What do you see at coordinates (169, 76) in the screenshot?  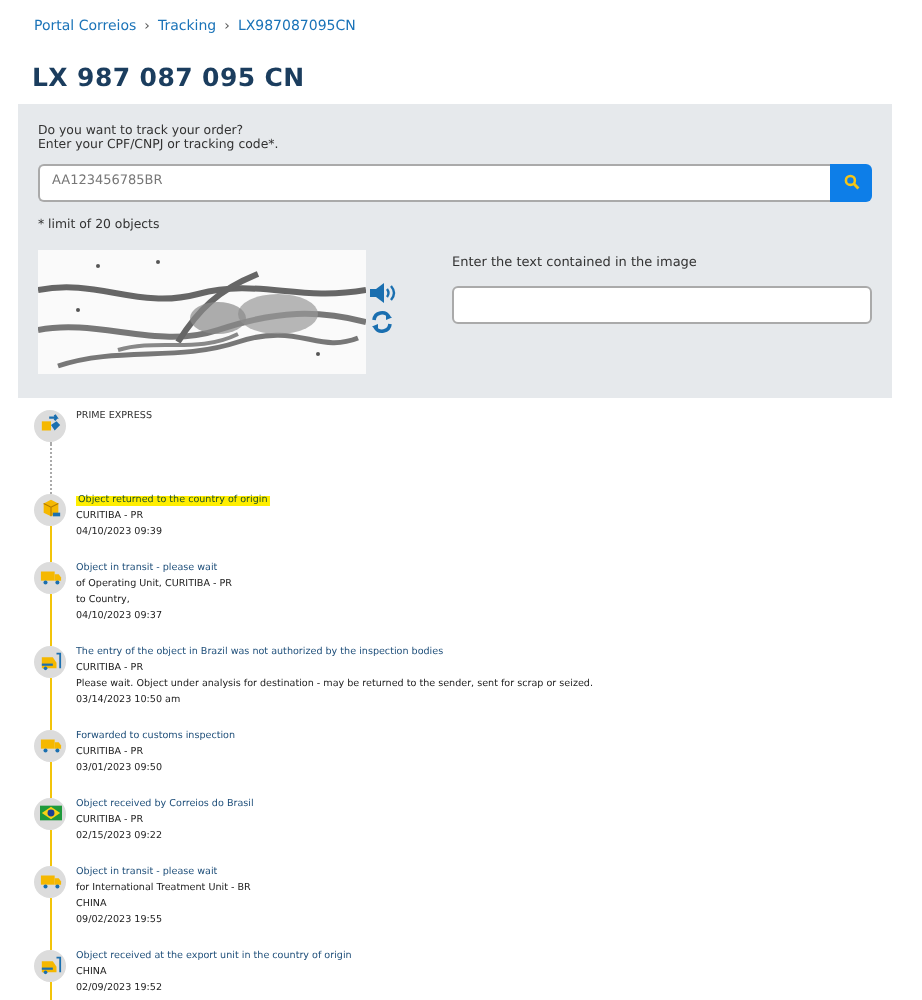 I see `page-title: LX 987 087 095 CN` at bounding box center [169, 76].